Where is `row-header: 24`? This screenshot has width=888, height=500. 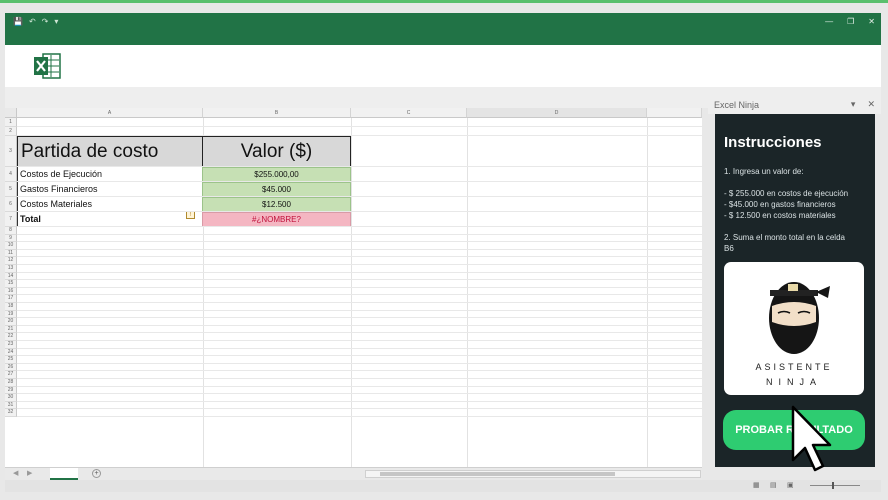
row-header: 24 is located at coordinates (11, 352).